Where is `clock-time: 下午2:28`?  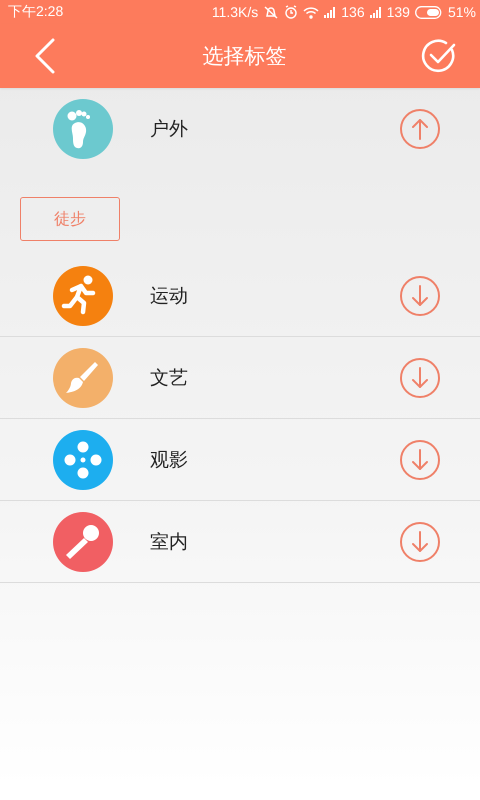
clock-time: 下午2:28 is located at coordinates (36, 12).